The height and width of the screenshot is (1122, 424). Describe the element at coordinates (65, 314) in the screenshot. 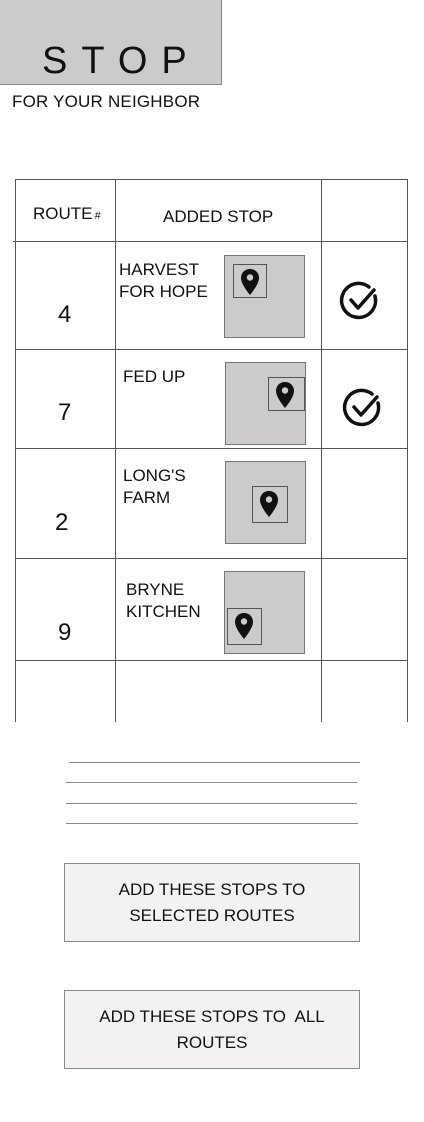

I see `route-number: 4` at that location.